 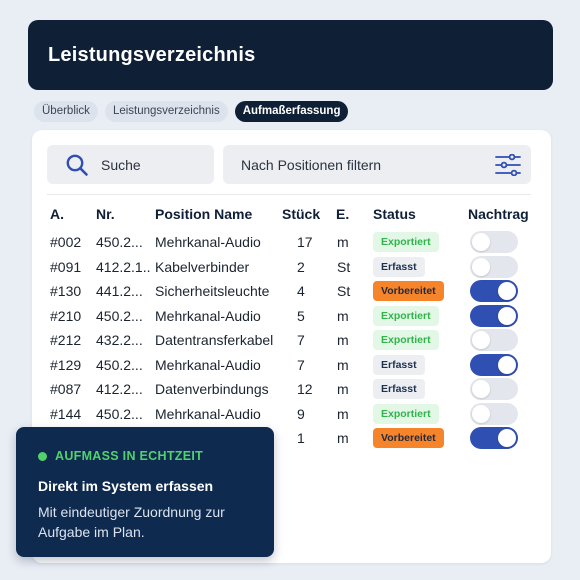 What do you see at coordinates (291, 316) in the screenshot?
I see `table-row: #210 450.2... Mehrkanal-Audio 5 m Exportiert` at bounding box center [291, 316].